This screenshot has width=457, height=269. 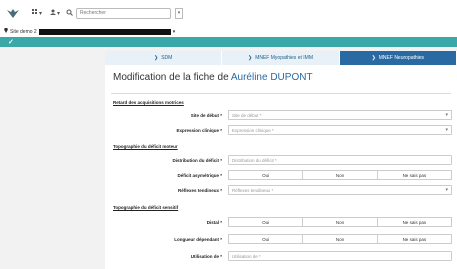 I want to click on site-bar: Site demo 2 ▾, so click(x=228, y=31).